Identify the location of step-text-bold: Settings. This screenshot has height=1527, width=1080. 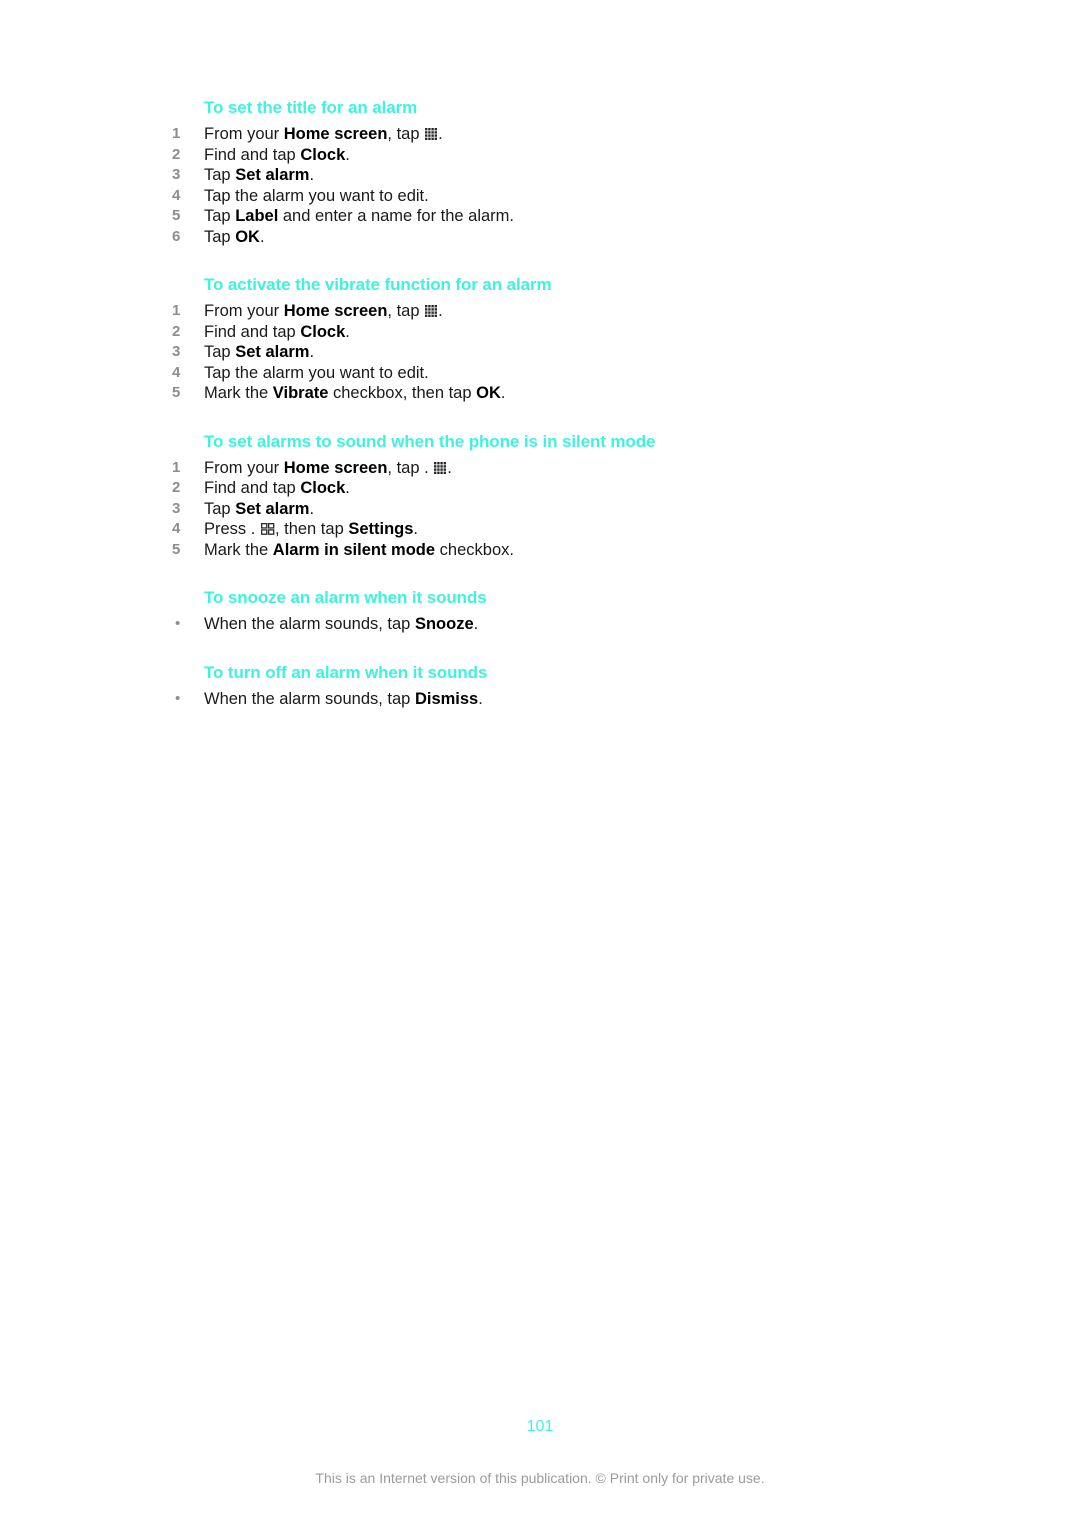
(381, 529).